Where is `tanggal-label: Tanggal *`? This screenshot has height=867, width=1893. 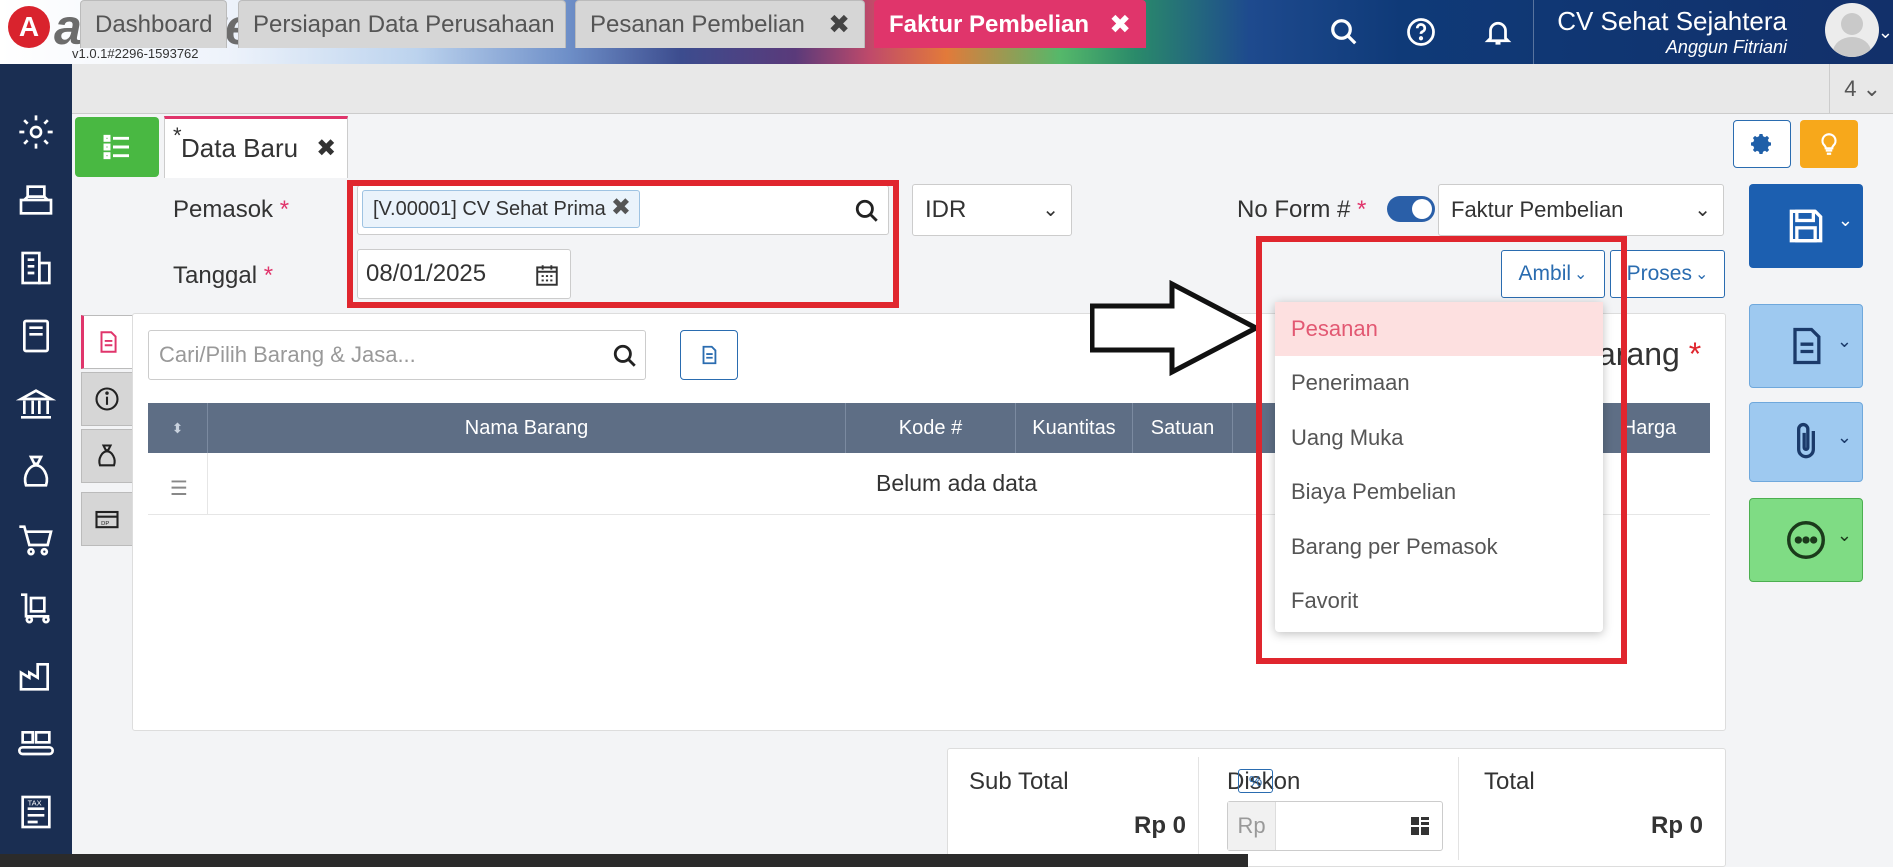 tanggal-label: Tanggal * is located at coordinates (223, 275).